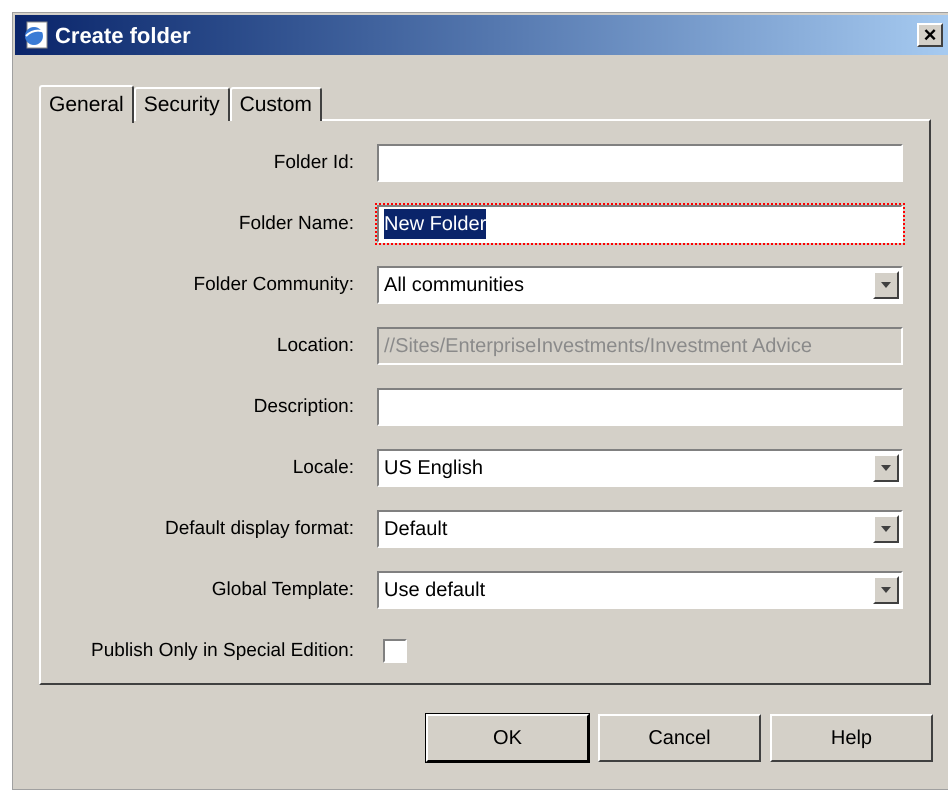 The width and height of the screenshot is (948, 796). What do you see at coordinates (679, 738) in the screenshot?
I see `dialog-button: Cancel` at bounding box center [679, 738].